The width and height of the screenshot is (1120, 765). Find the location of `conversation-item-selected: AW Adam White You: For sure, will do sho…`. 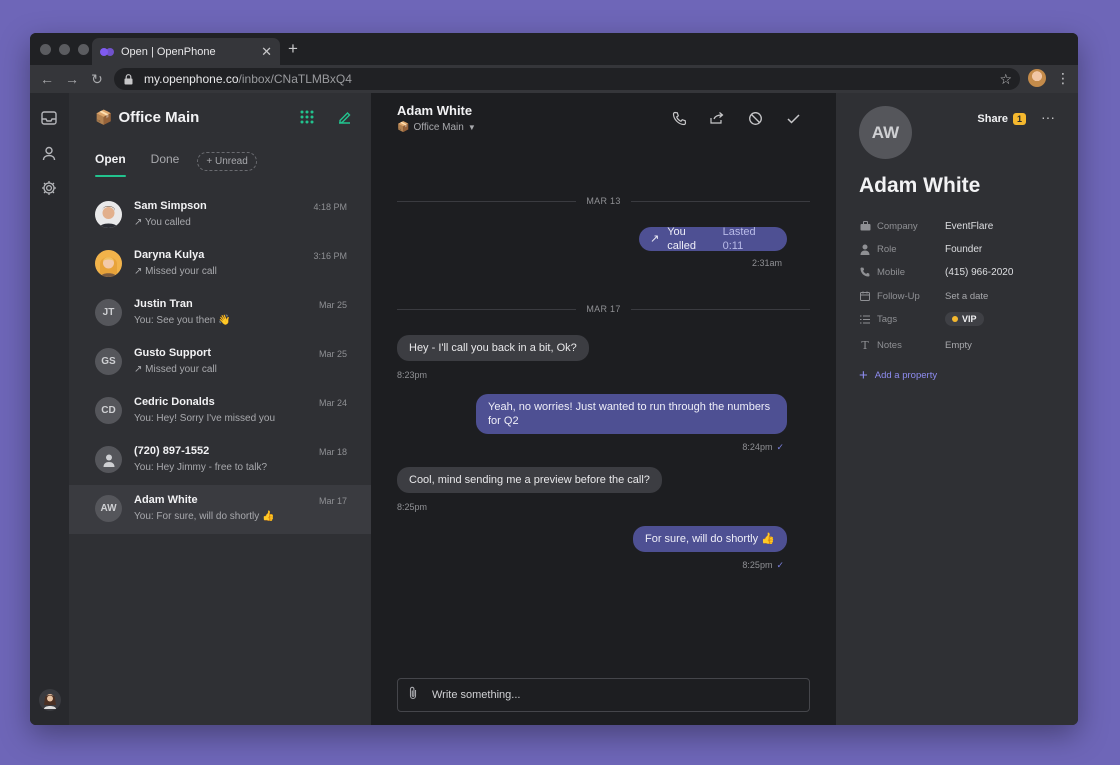

conversation-item-selected: AW Adam White You: For sure, will do sho… is located at coordinates (220, 509).